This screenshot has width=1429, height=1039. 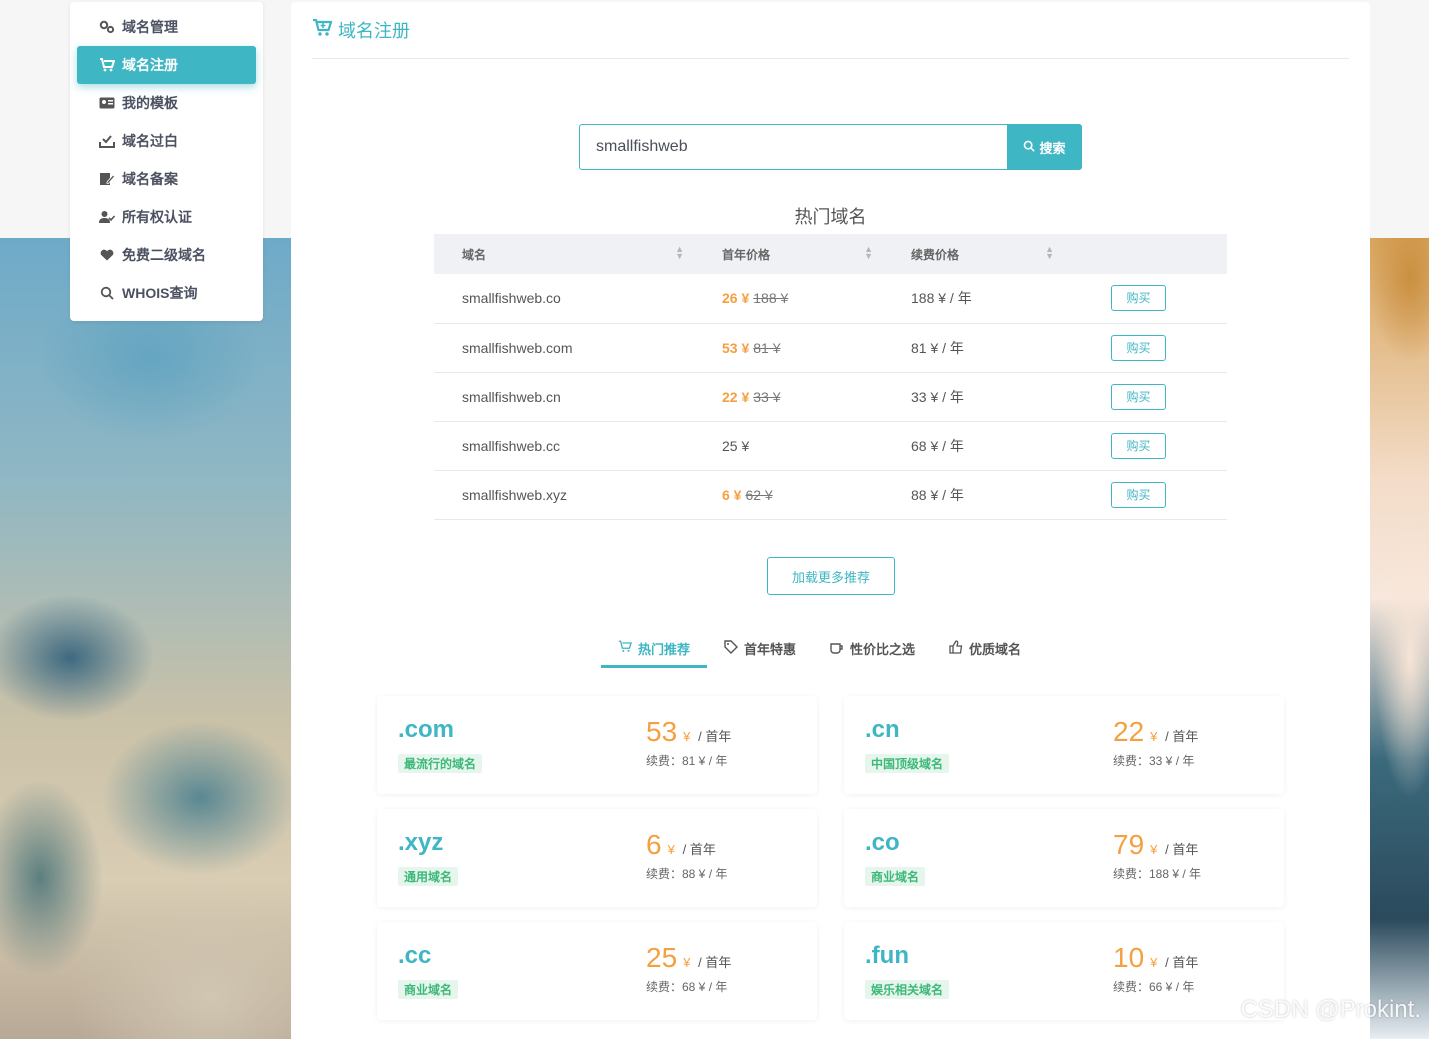 I want to click on tld-renew: 续费：88 ¥ / 年, so click(x=687, y=874).